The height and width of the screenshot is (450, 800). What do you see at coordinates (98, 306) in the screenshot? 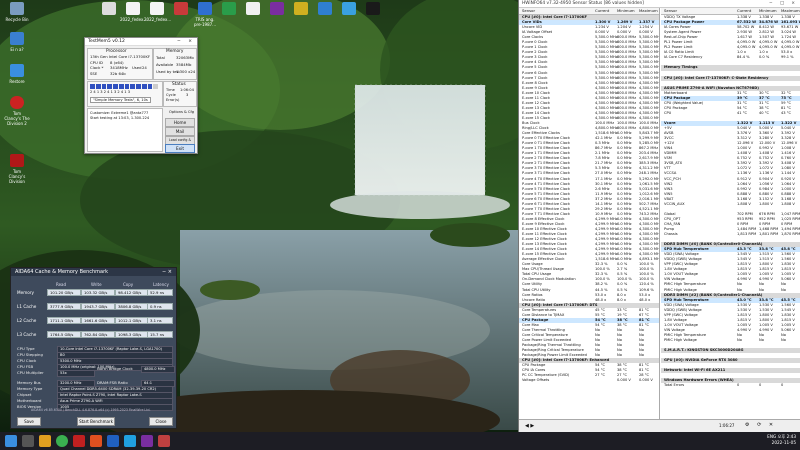
I see `benchmark-value: 1943.7 GB/s` at bounding box center [98, 306].